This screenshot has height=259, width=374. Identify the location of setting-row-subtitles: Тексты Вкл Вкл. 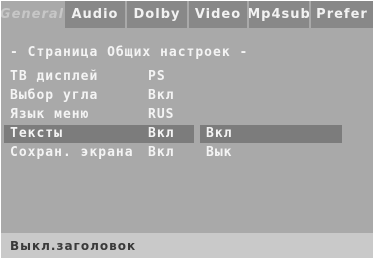
(187, 134).